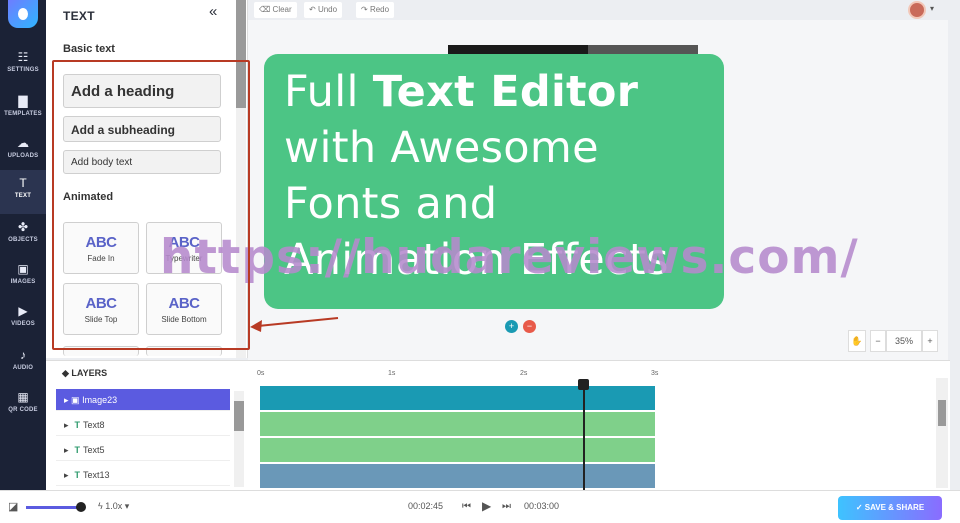 This screenshot has width=960, height=523. I want to click on layers-title: ◆ LAYERS, so click(85, 373).